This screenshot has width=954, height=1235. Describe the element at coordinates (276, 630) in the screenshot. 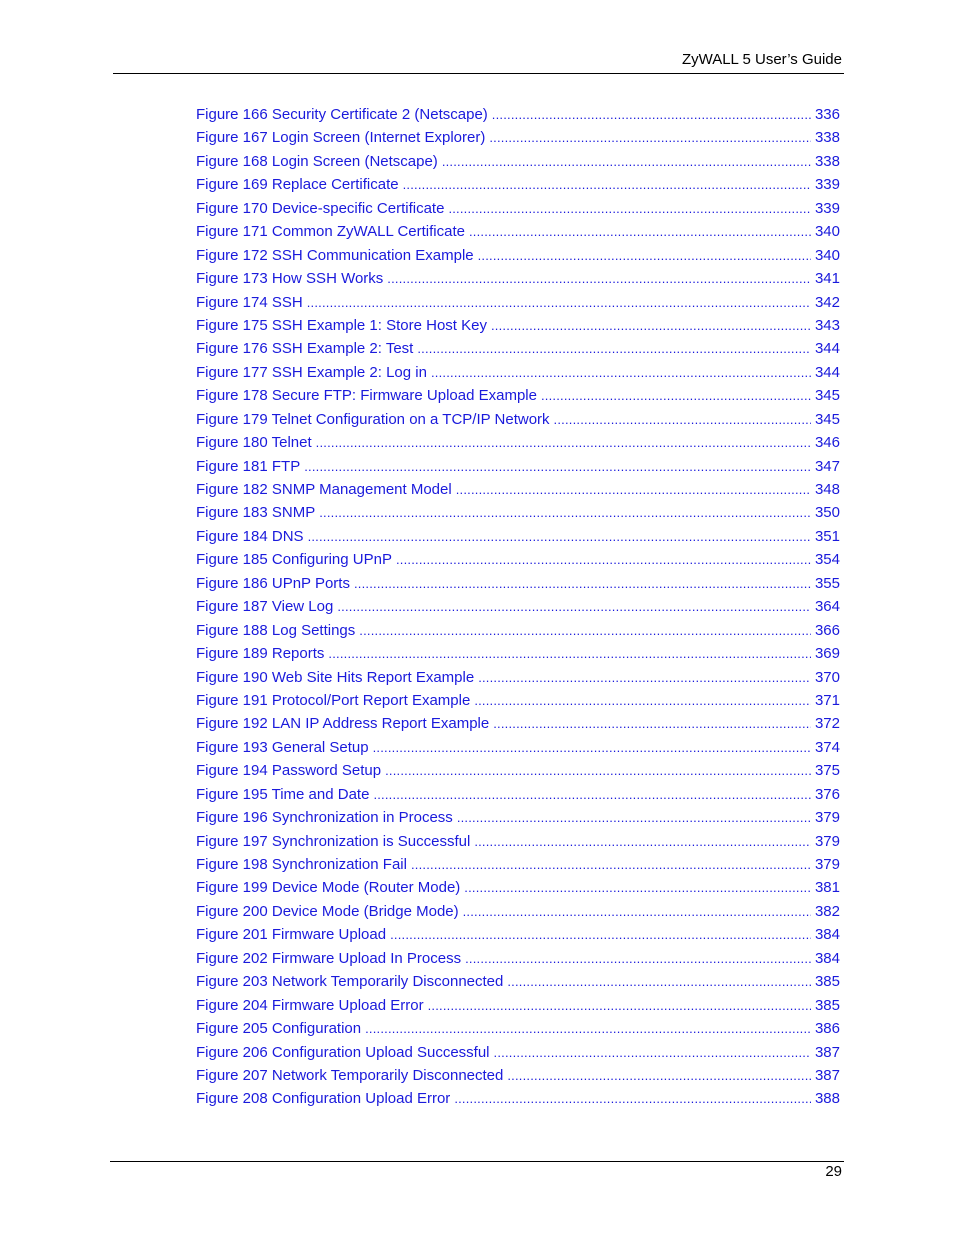

I see `toc-entry-label: Figure 188 Log Settings` at that location.